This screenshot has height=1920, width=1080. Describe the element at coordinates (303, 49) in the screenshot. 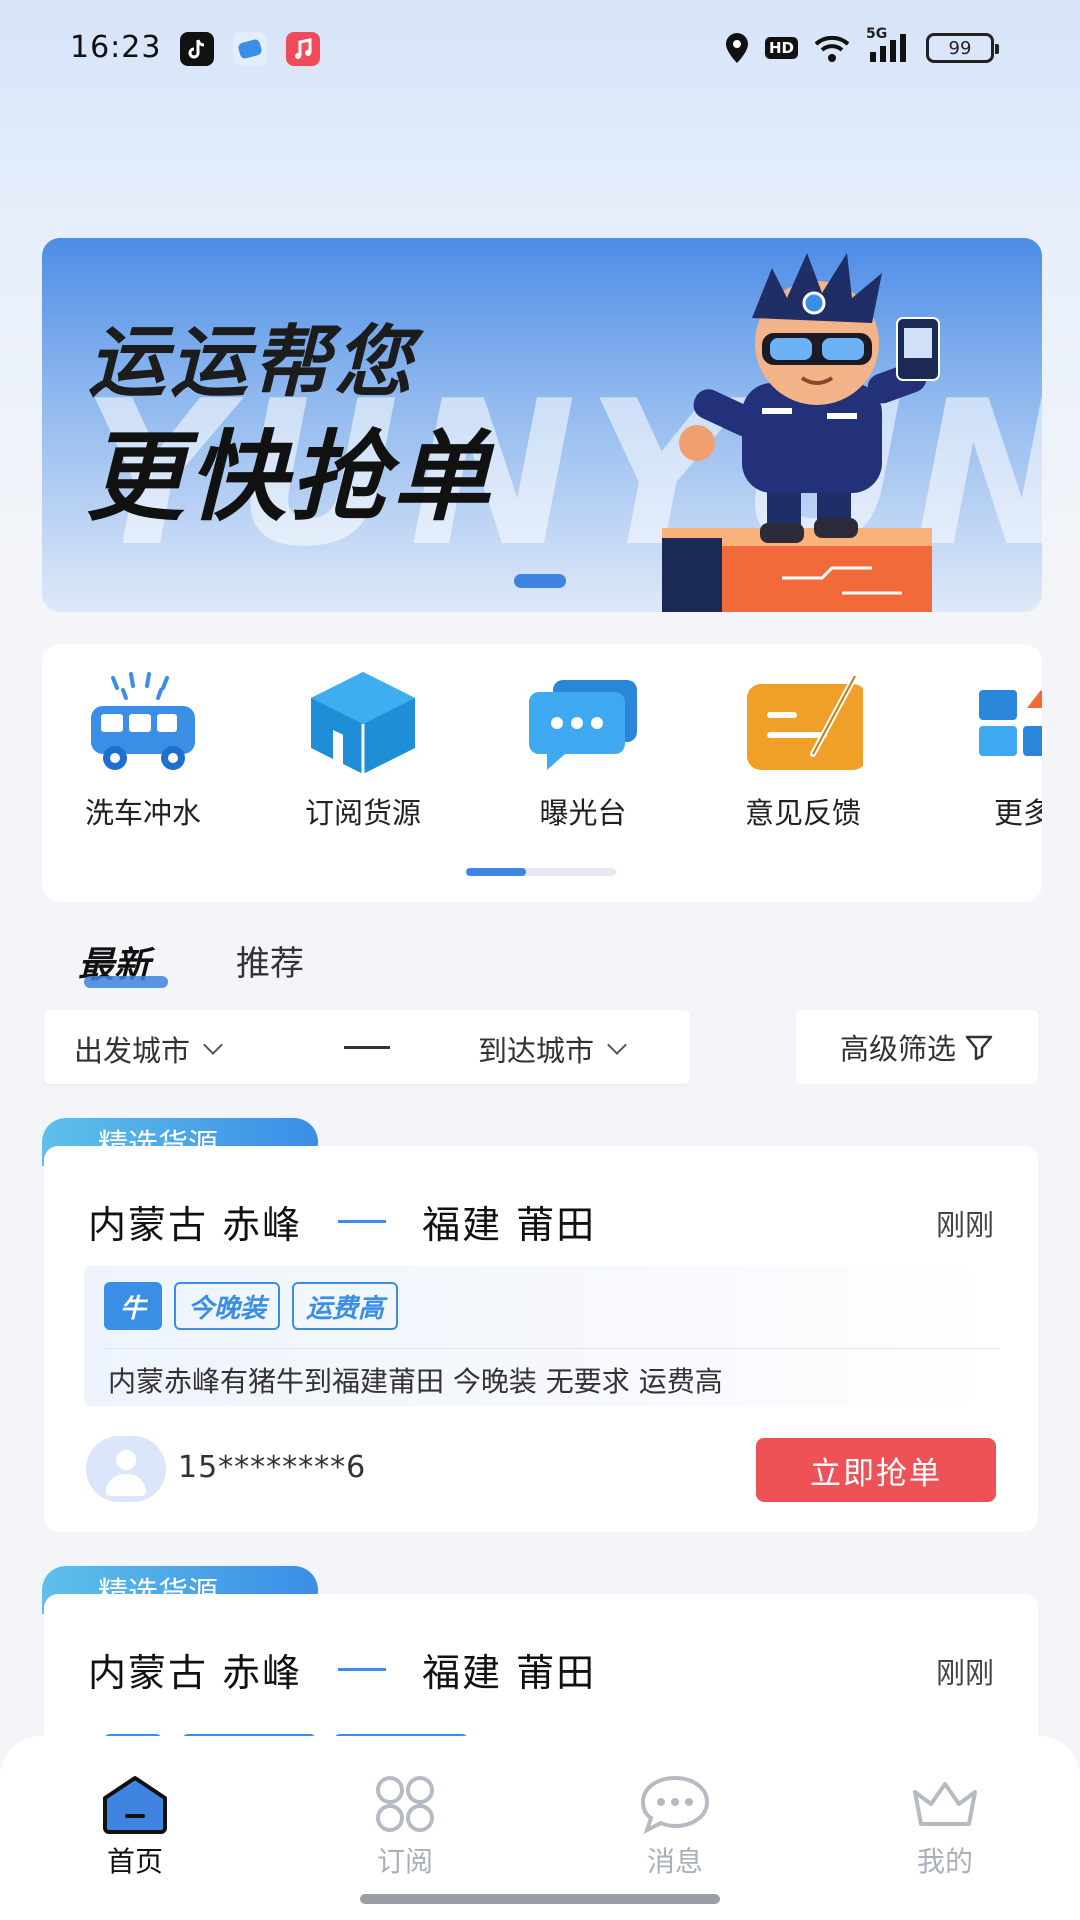

I see `music-icon` at that location.